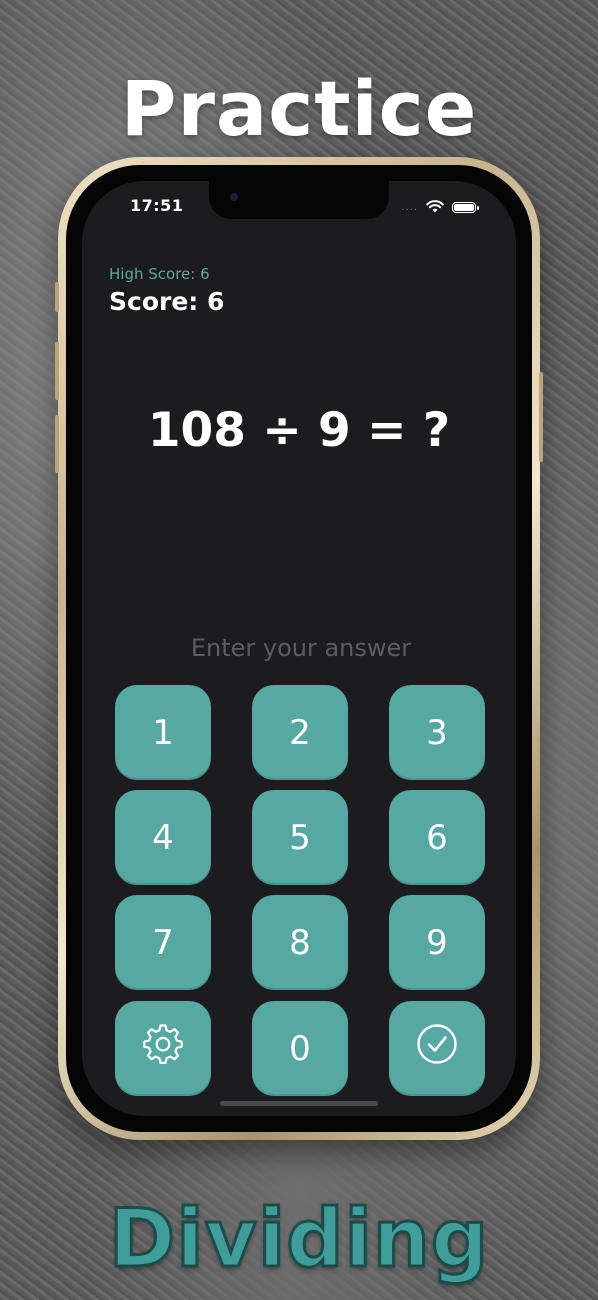 The image size is (598, 1300). What do you see at coordinates (163, 942) in the screenshot?
I see `key-7: 7` at bounding box center [163, 942].